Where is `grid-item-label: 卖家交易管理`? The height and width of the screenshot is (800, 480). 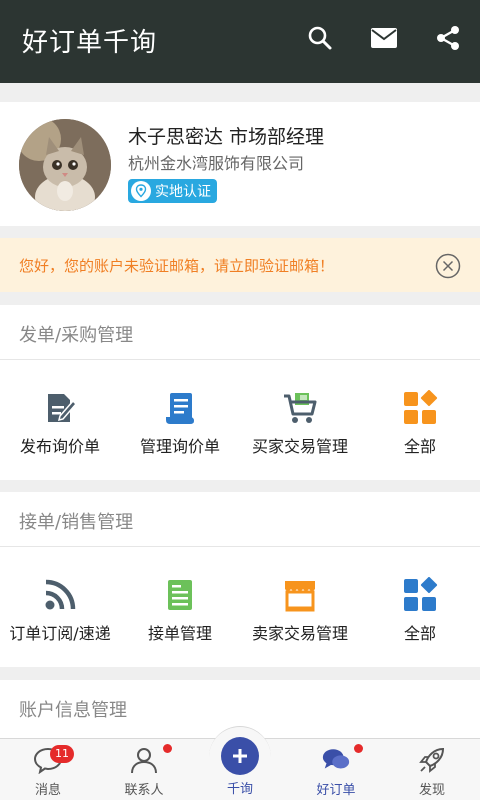
grid-item-label: 卖家交易管理 is located at coordinates (299, 633).